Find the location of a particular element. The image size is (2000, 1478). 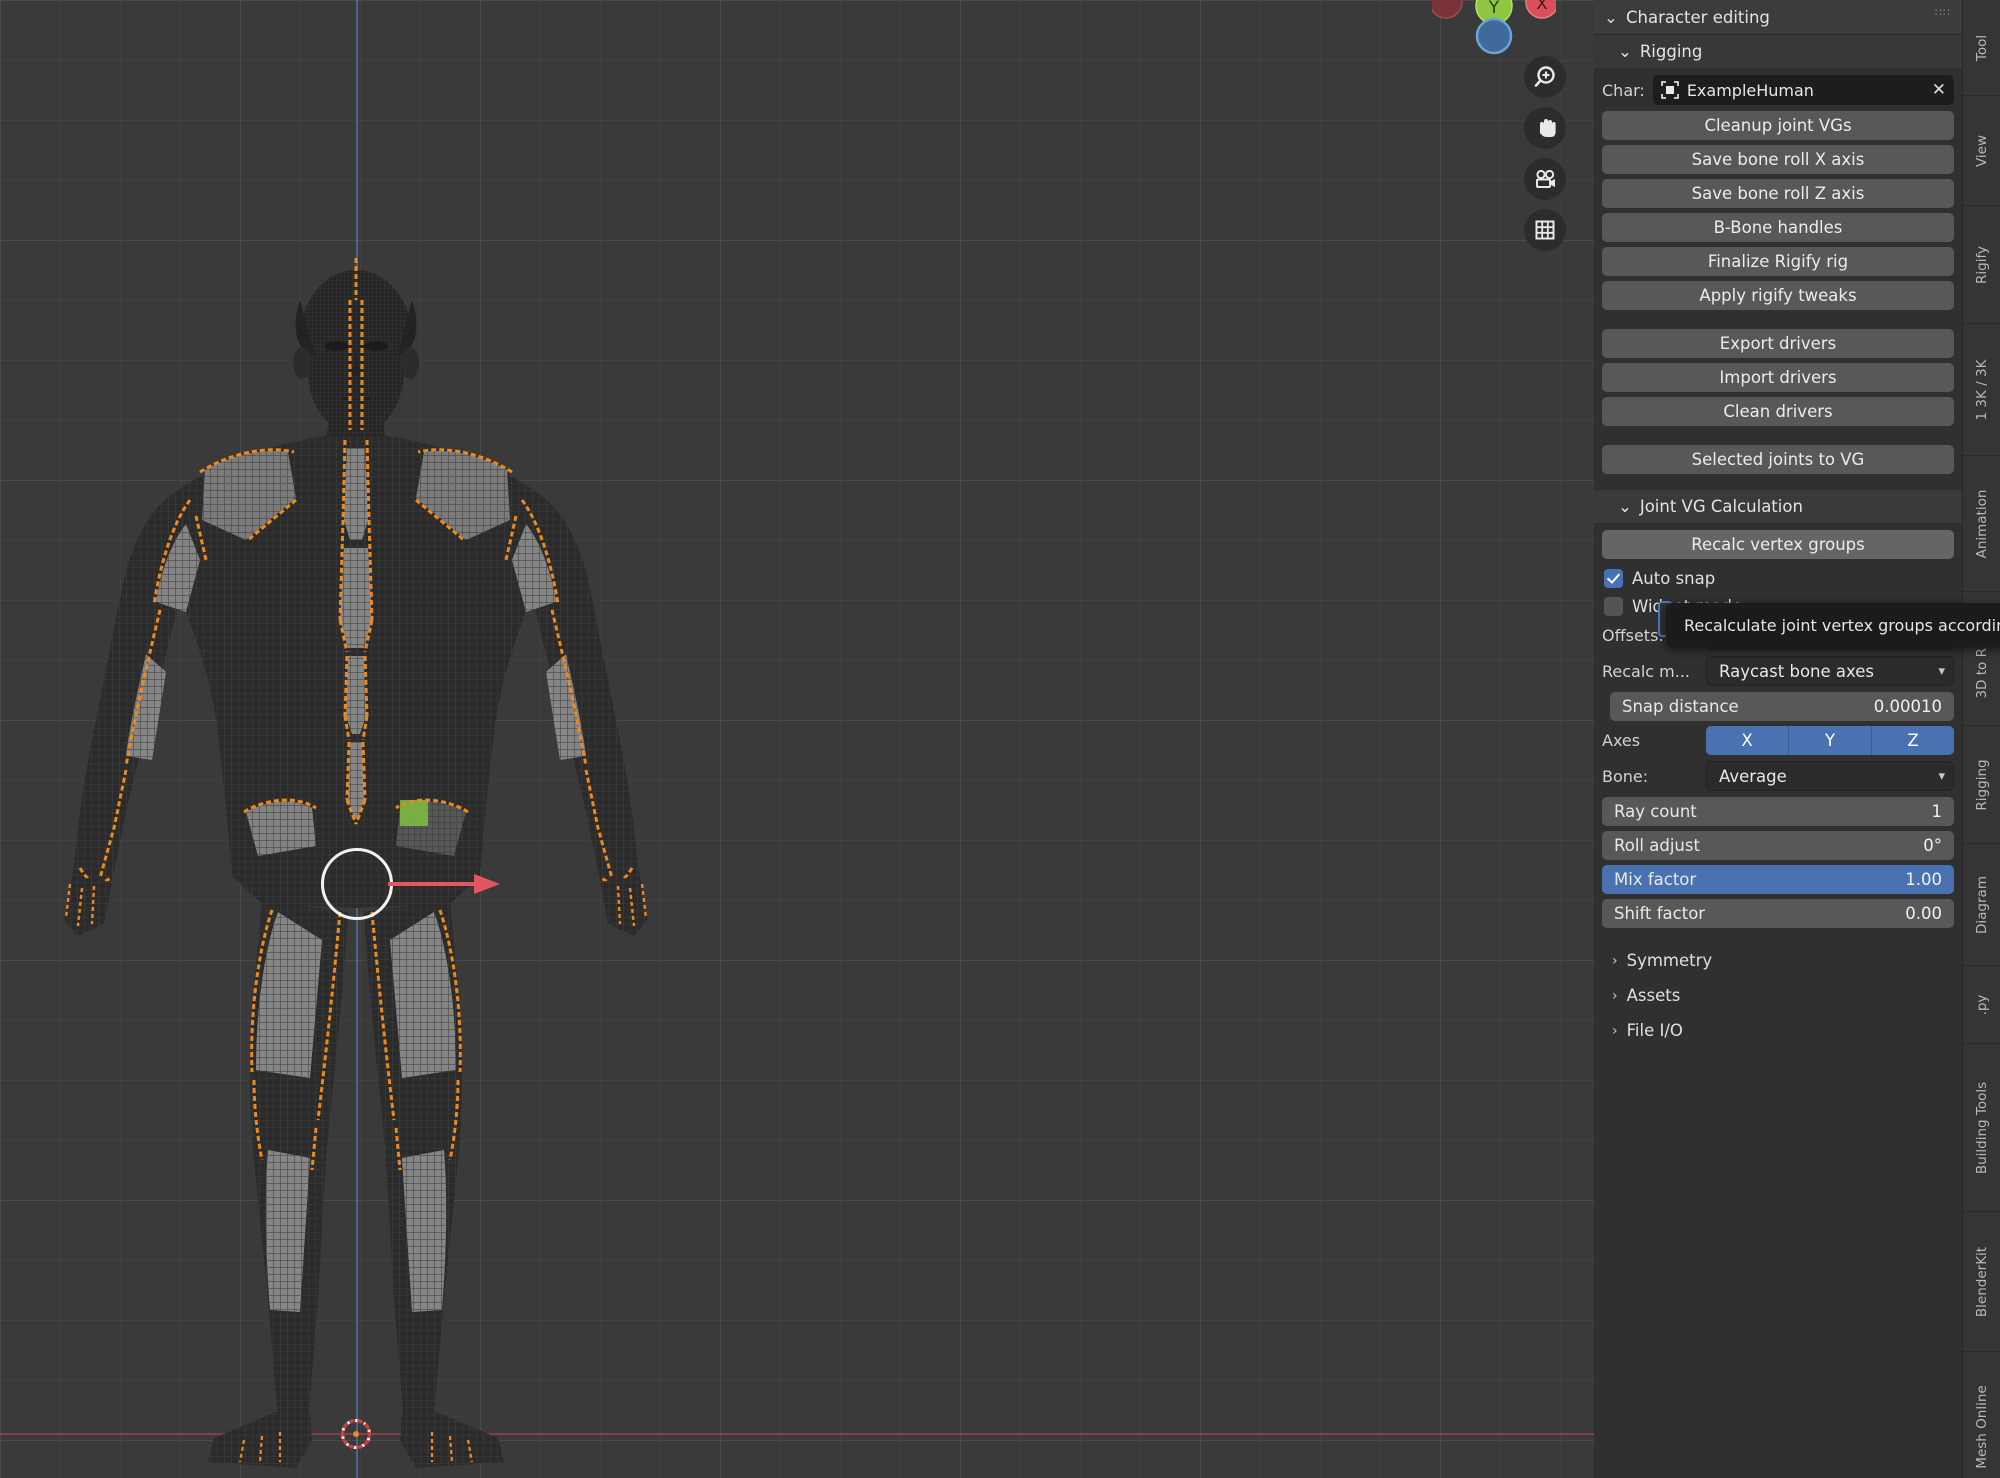

recalc-mode-dropdown: Raycast bone axes ▾ is located at coordinates (1830, 671).